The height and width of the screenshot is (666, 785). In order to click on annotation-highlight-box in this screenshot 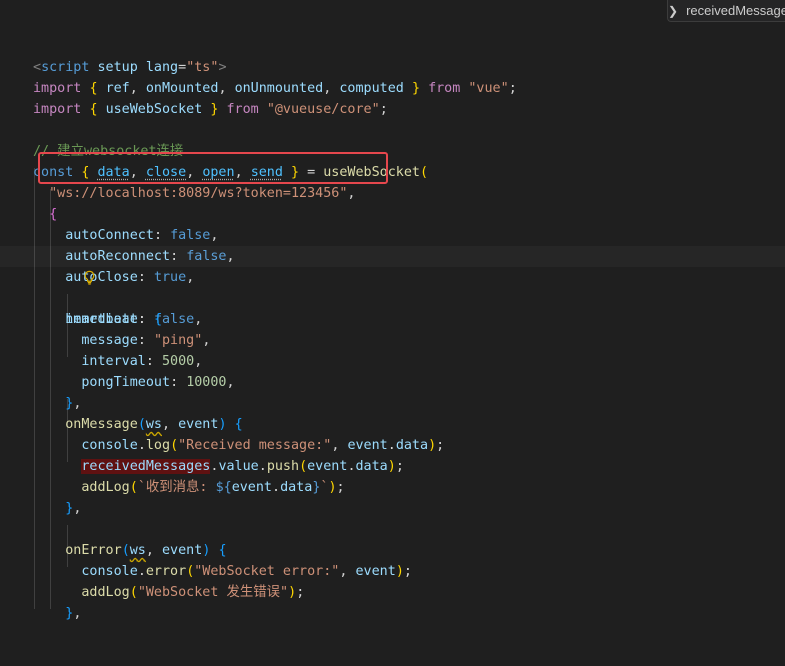, I will do `click(213, 168)`.